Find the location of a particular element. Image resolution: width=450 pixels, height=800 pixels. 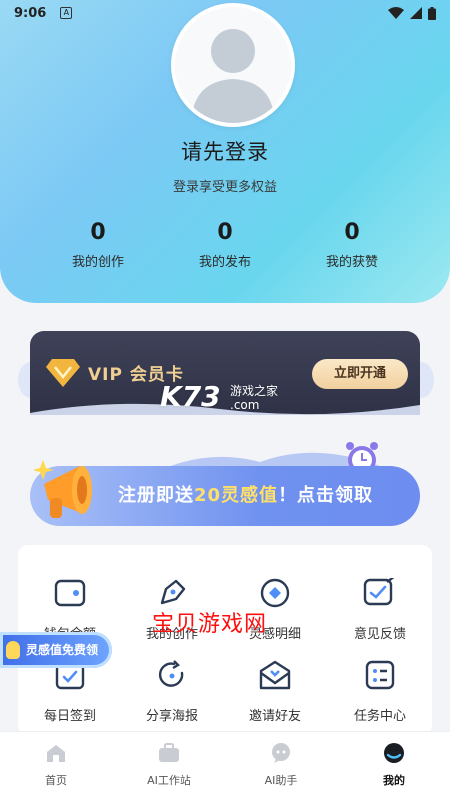

menu-item-invite-friends: 邀请好友 is located at coordinates (275, 689).